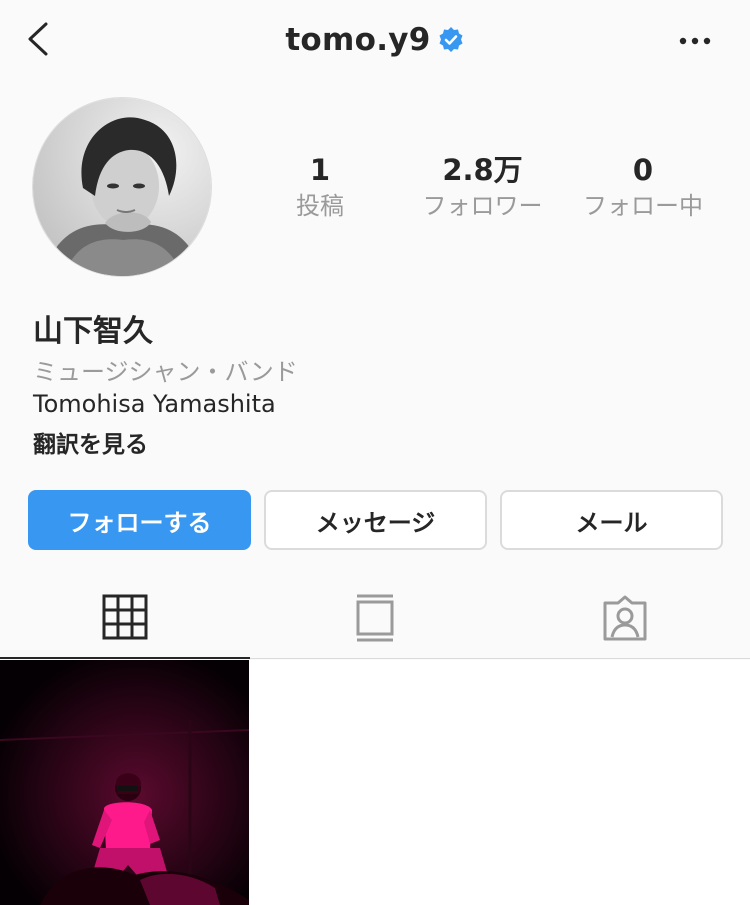  I want to click on profile-tabs, so click(375, 618).